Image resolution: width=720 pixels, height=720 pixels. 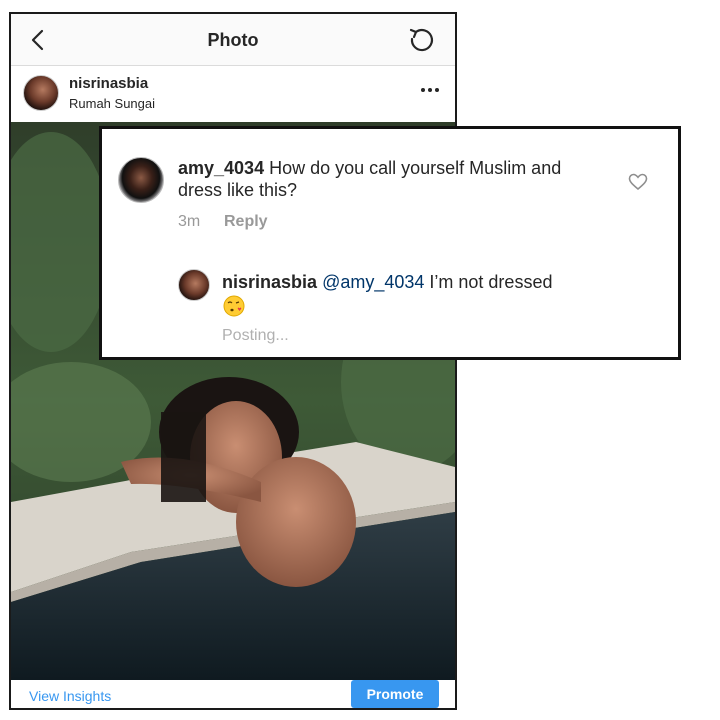 I want to click on heart-icon, so click(x=638, y=182).